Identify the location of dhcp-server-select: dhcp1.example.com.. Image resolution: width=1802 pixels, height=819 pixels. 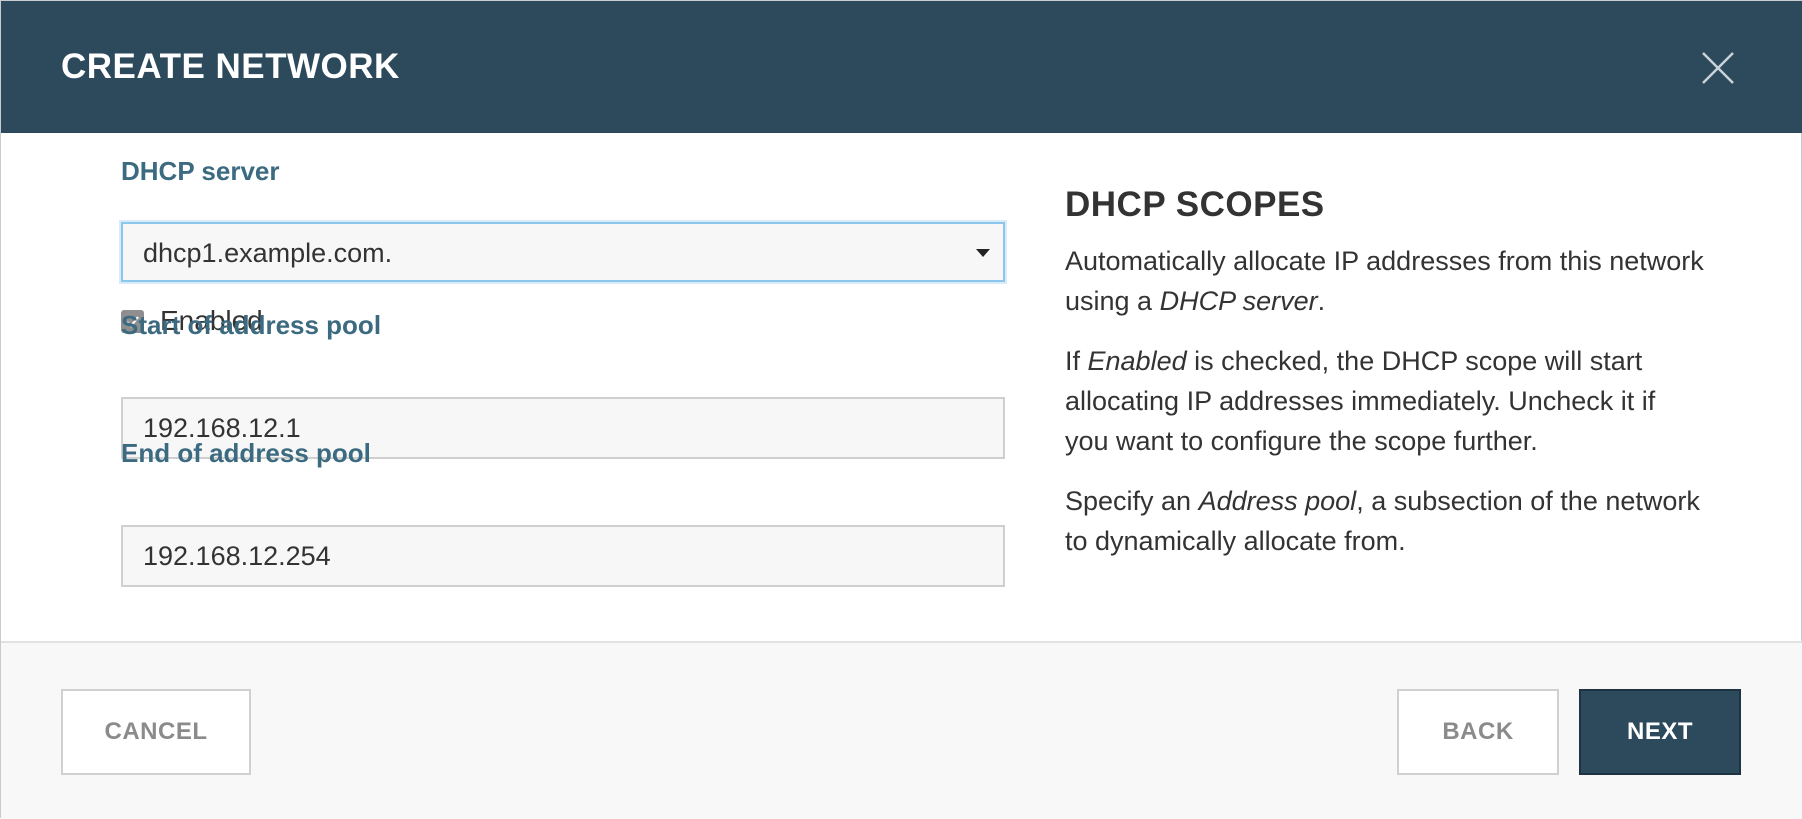
(563, 252).